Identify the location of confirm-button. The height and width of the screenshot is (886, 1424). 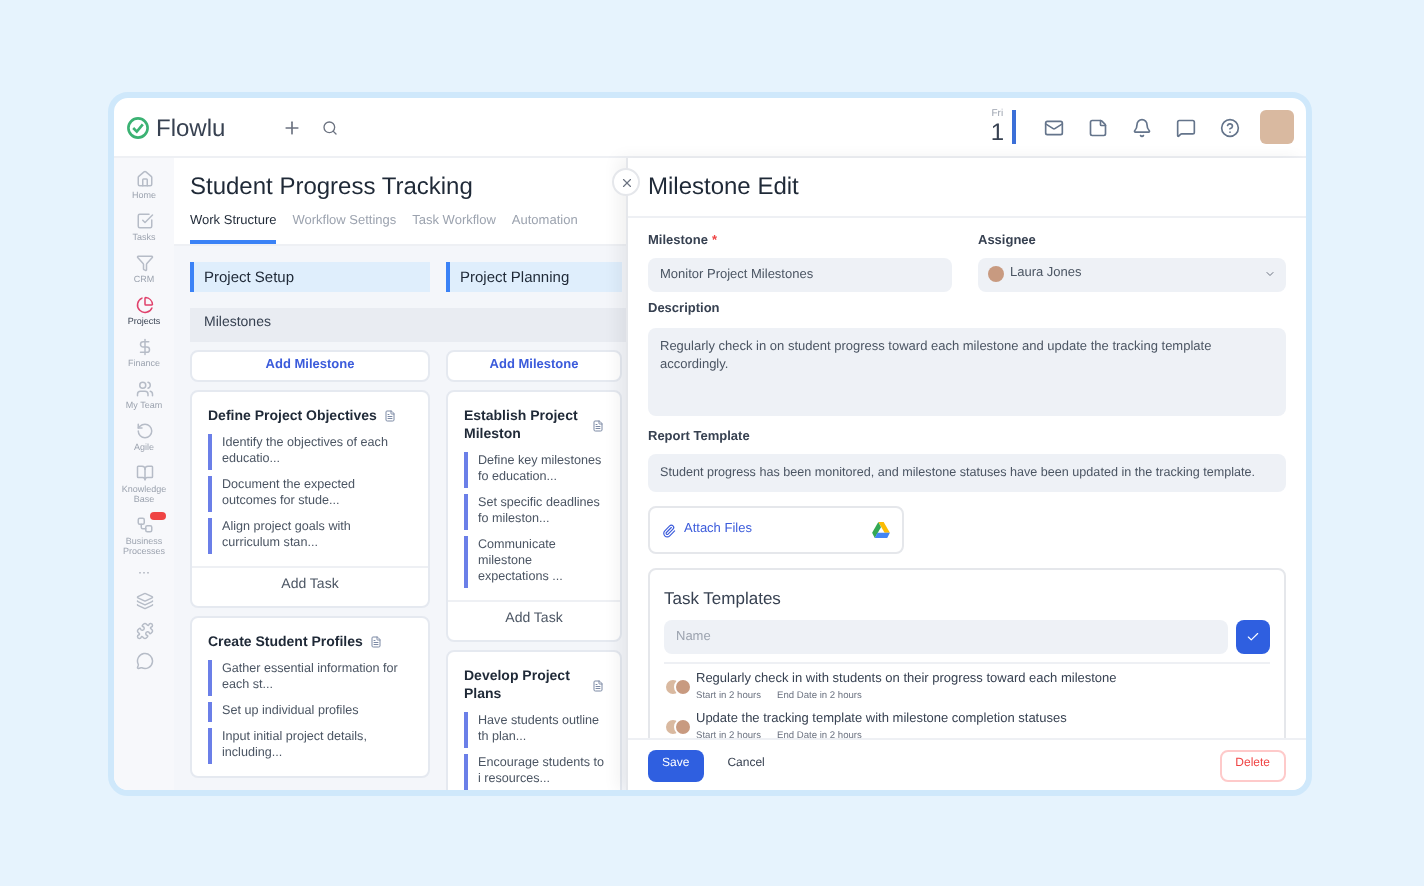
(1253, 637).